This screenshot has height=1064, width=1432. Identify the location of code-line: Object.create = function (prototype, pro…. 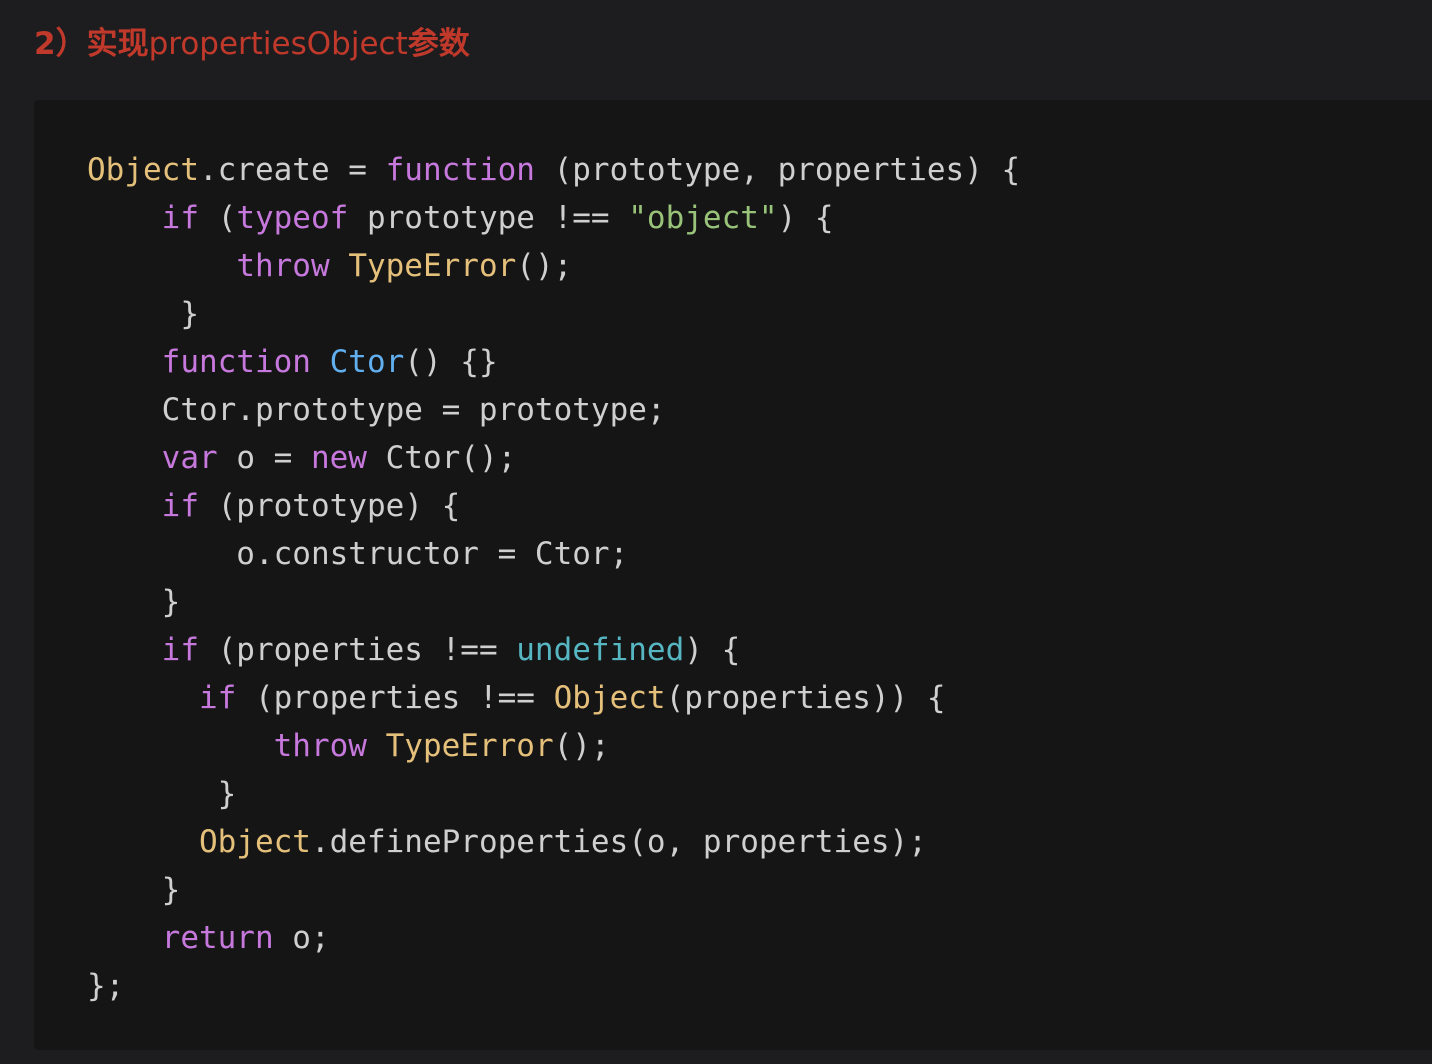
(553, 170).